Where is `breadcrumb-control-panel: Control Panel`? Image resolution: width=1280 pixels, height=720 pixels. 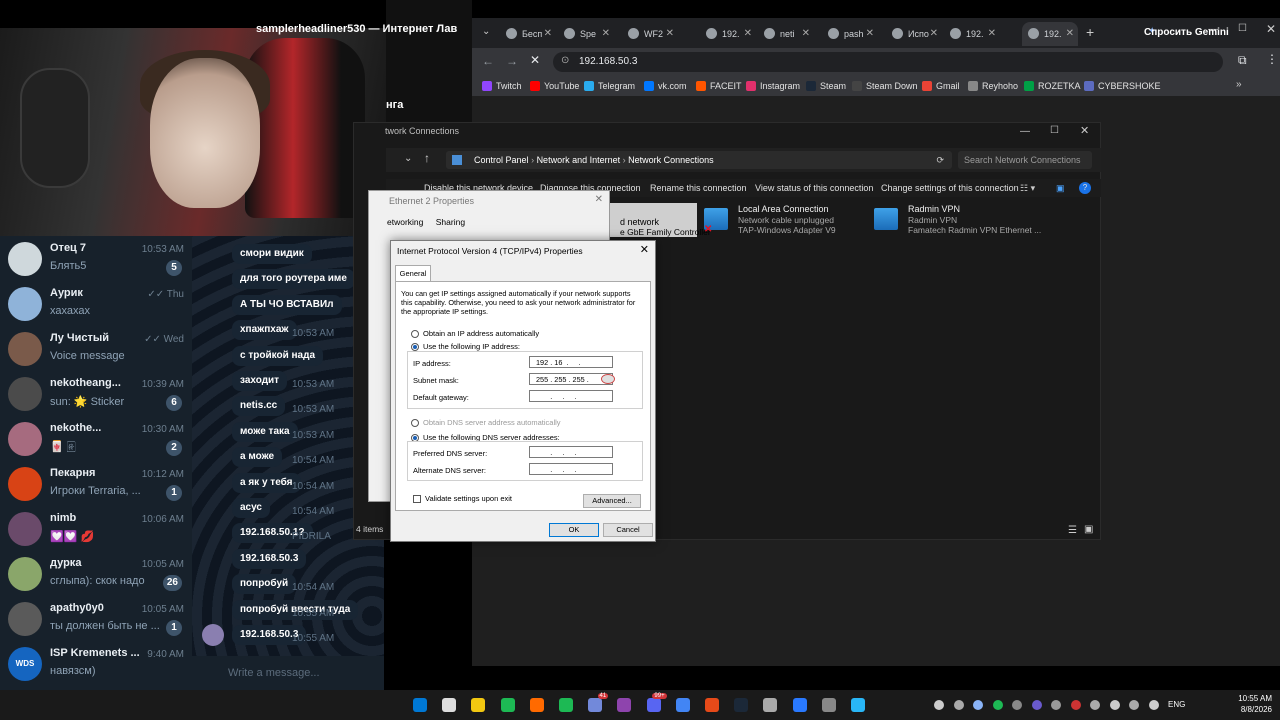 breadcrumb-control-panel: Control Panel is located at coordinates (501, 160).